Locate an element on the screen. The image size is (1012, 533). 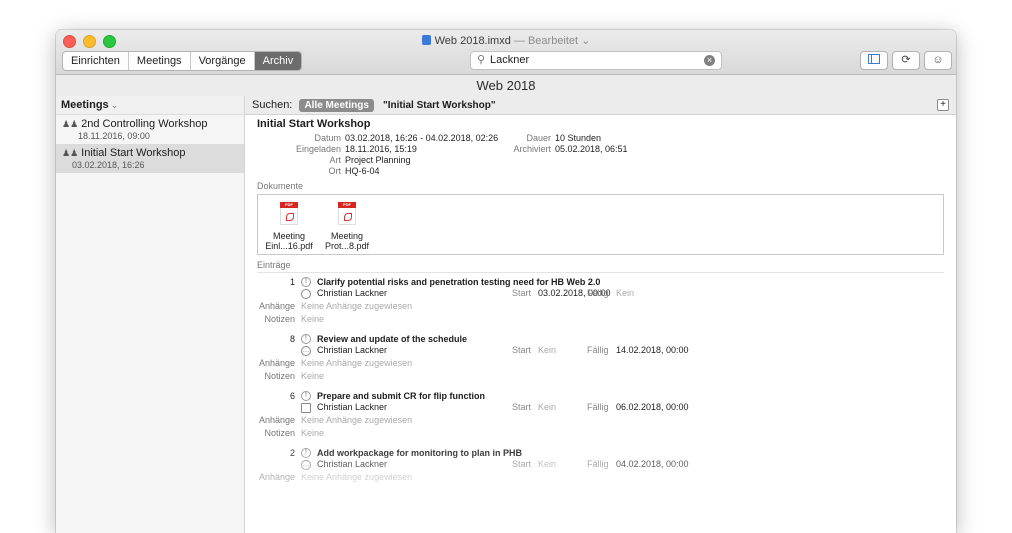
dauer-label: Dauer is located at coordinates (538, 138).